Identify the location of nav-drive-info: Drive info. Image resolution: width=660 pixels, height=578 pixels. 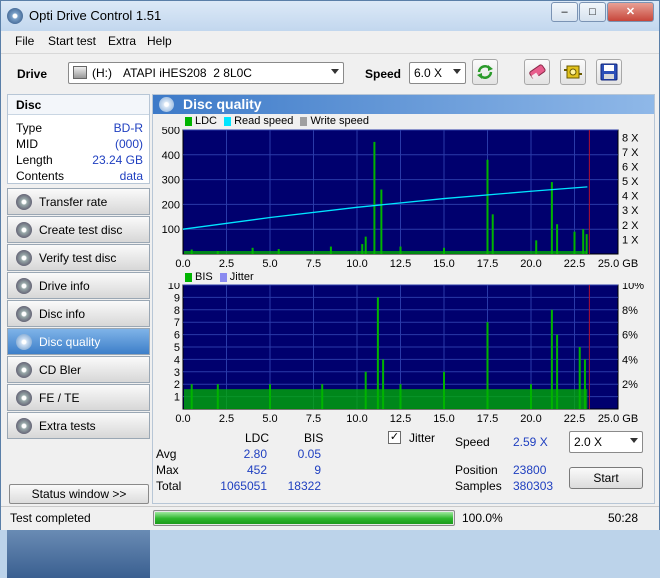
(78, 285).